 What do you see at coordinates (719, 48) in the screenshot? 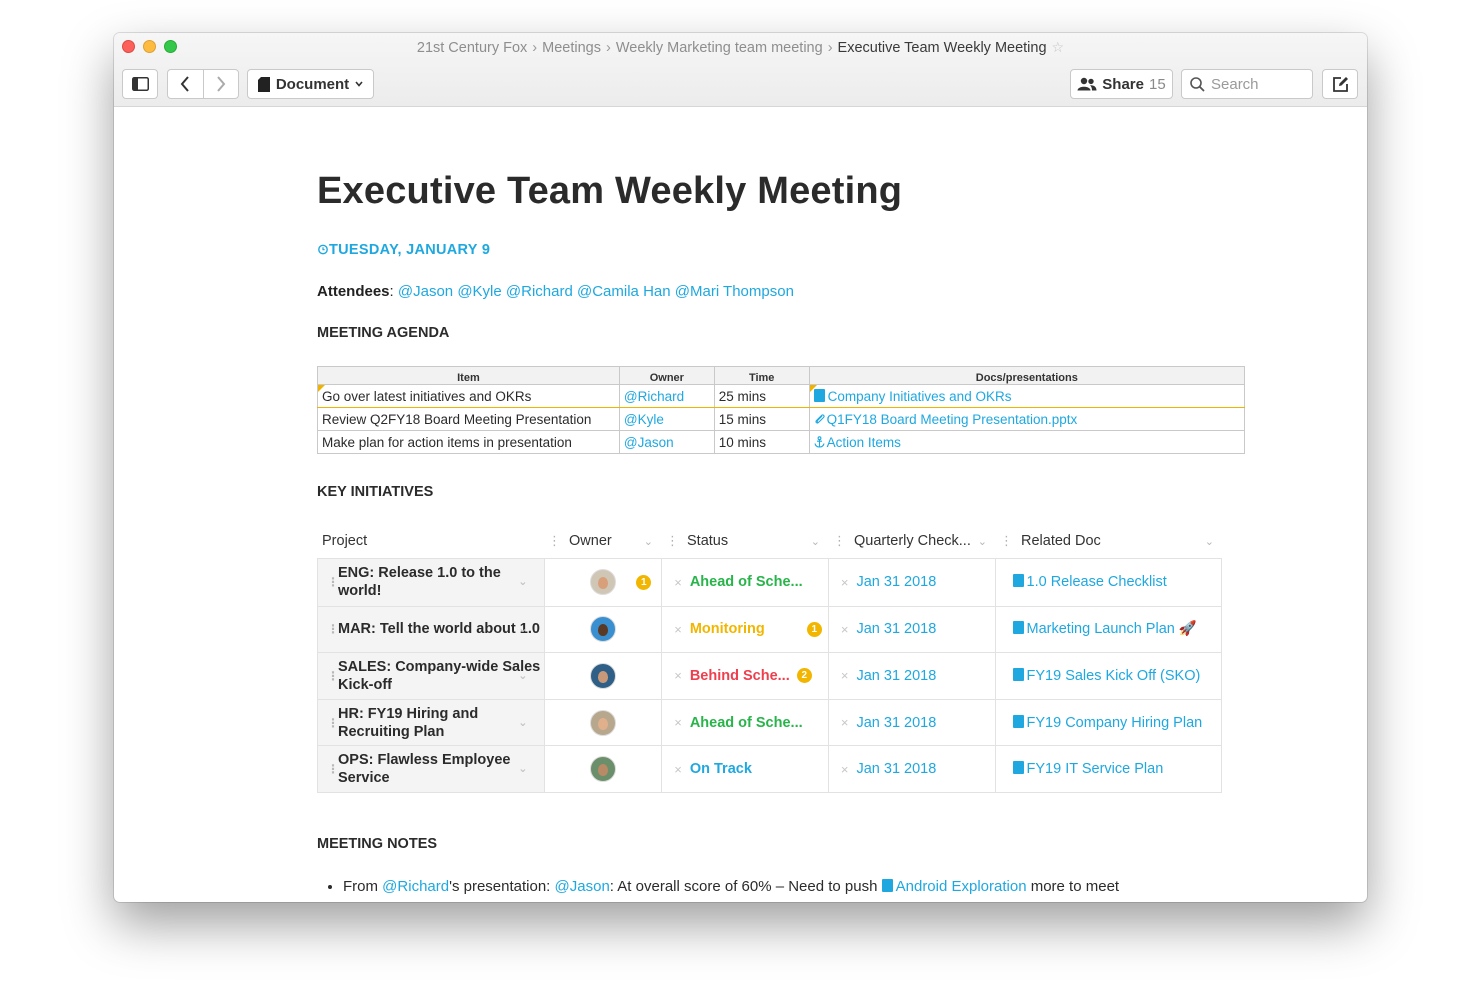
I see `breadcrumb-item: Weekly Marketing team meeting` at bounding box center [719, 48].